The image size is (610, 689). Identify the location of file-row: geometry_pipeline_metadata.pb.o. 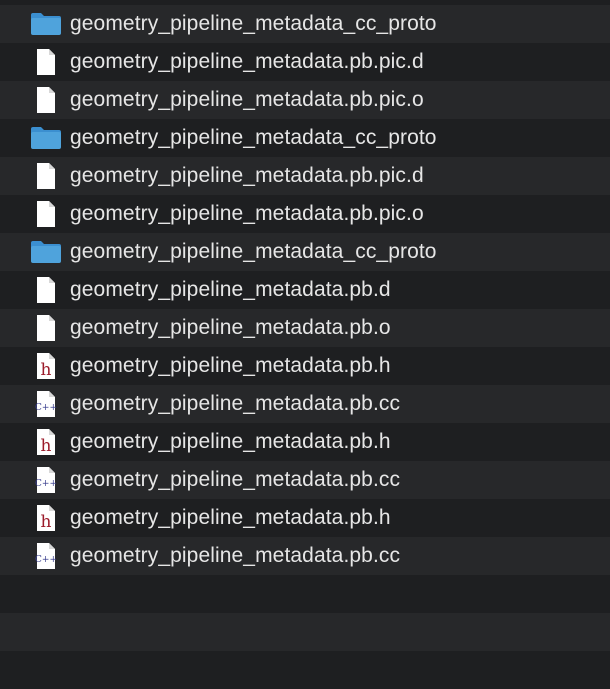
(305, 328).